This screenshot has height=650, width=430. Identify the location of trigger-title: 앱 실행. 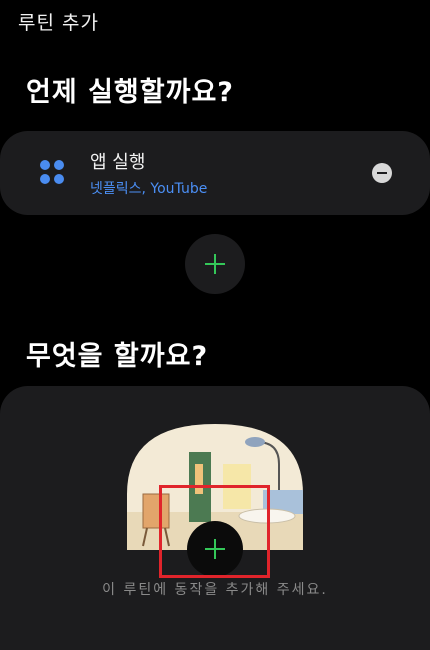
(118, 162).